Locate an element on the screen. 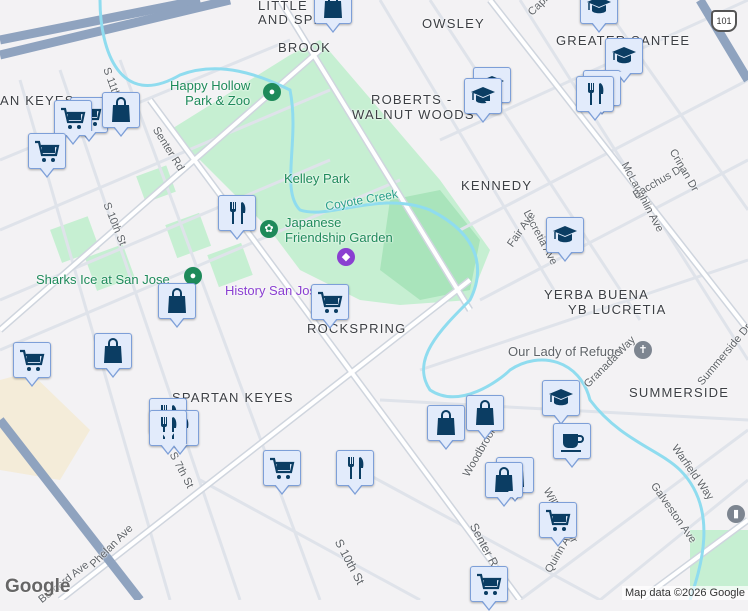  neighborhood-label: BROOK is located at coordinates (304, 47).